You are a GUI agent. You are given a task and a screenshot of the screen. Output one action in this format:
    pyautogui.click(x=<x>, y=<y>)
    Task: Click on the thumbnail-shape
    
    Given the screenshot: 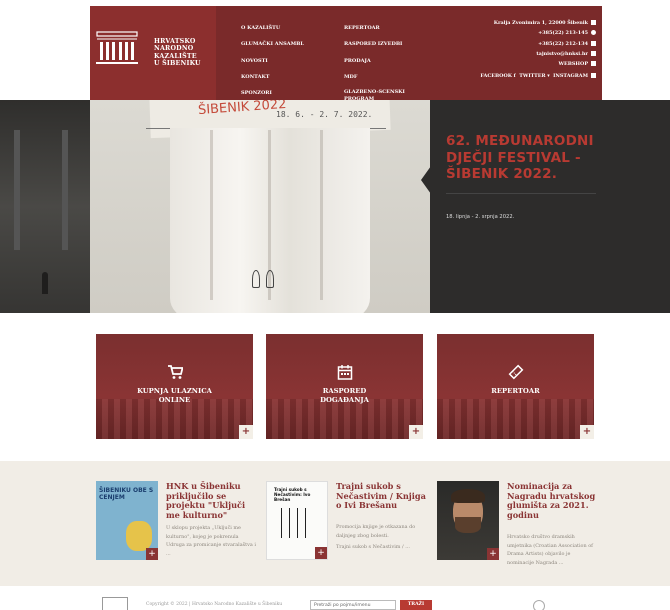 What is the action you would take?
    pyautogui.click(x=139, y=536)
    